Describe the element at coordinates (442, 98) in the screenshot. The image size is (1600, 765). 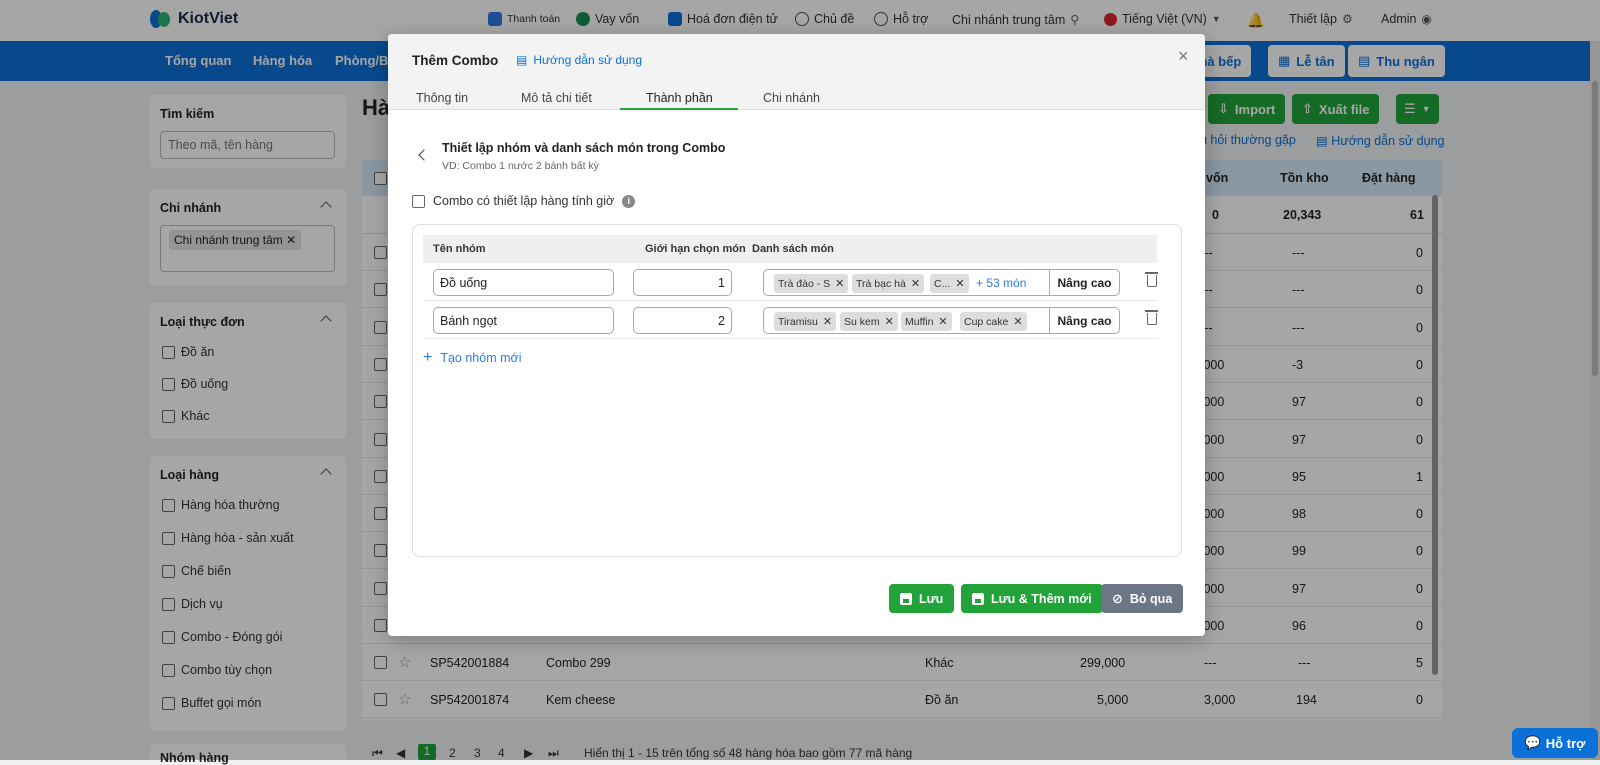
I see `tab-info: Thông tin` at that location.